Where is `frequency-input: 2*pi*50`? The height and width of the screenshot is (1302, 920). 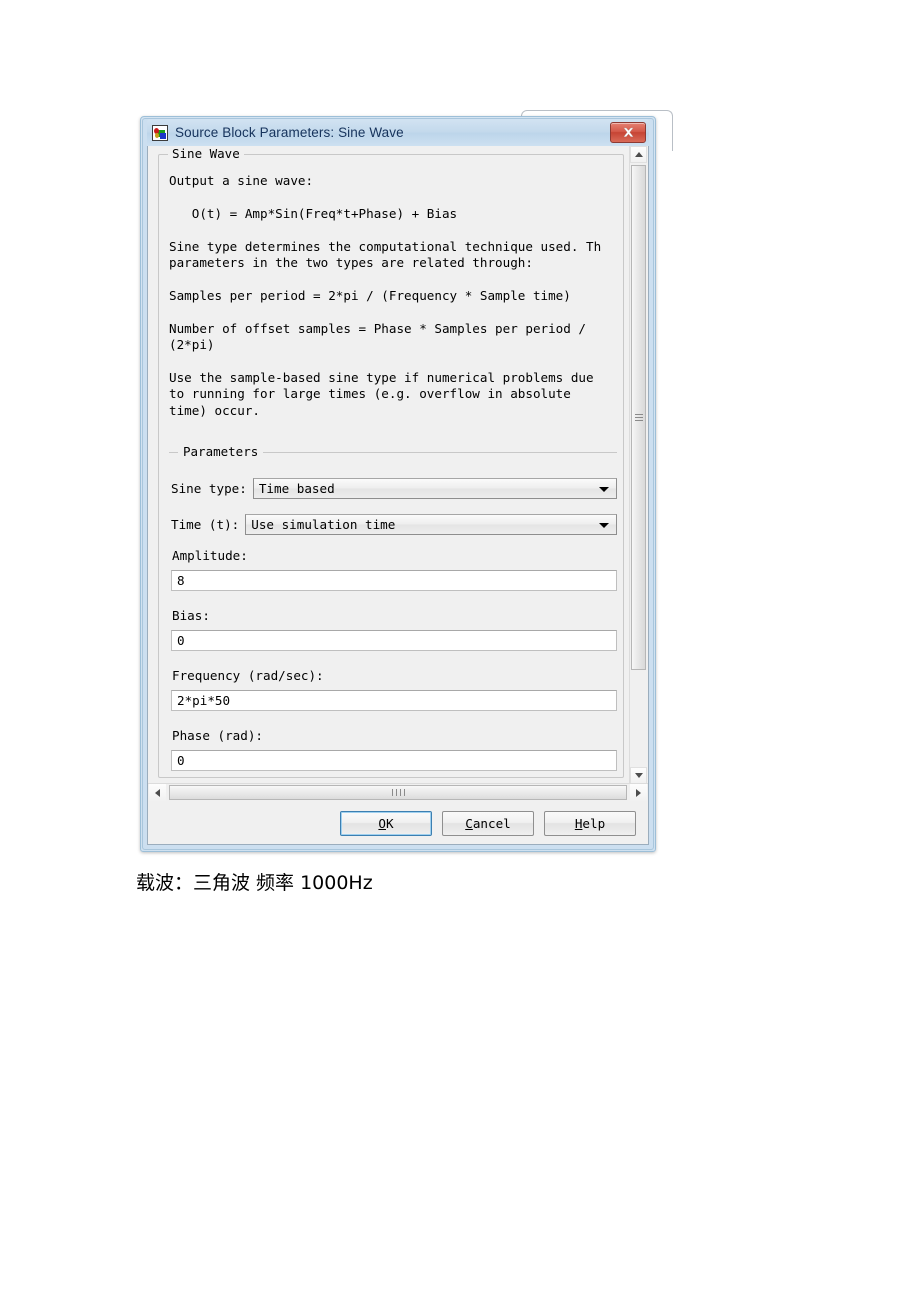 frequency-input: 2*pi*50 is located at coordinates (394, 700).